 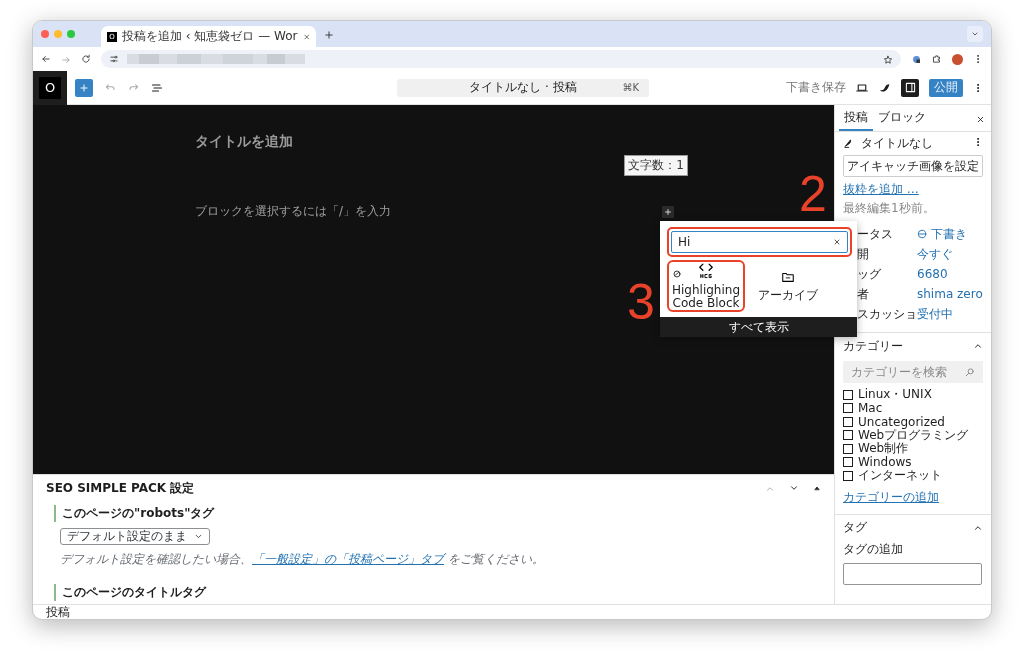 What do you see at coordinates (86, 59) in the screenshot?
I see `reload-icon` at bounding box center [86, 59].